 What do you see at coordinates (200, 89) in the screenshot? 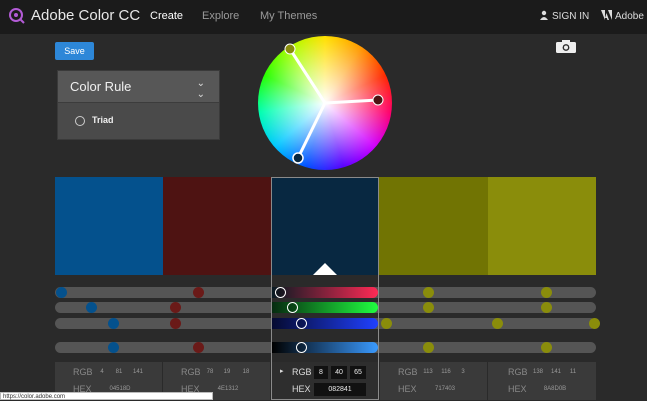
I see `chevron-down-icon: ⌄ ⌄` at bounding box center [200, 89].